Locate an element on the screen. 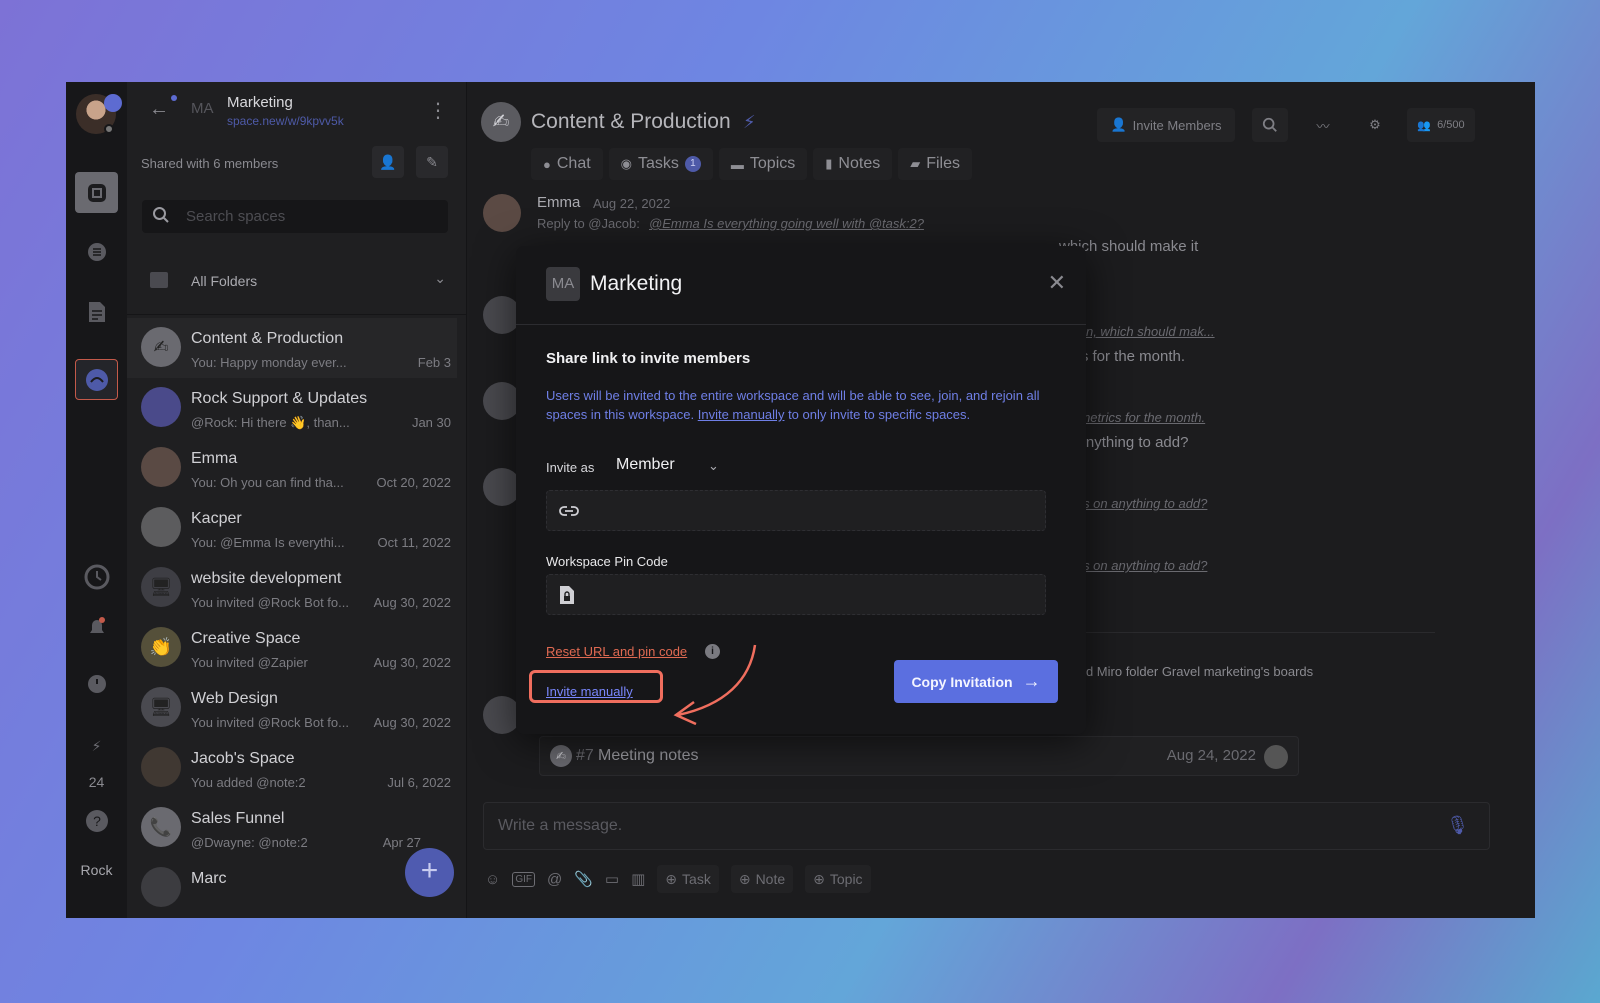 The image size is (1600, 1003). list-item: 📞 Sales Funnel @Dwayne: @note:2 Apr 27 is located at coordinates (292, 828).